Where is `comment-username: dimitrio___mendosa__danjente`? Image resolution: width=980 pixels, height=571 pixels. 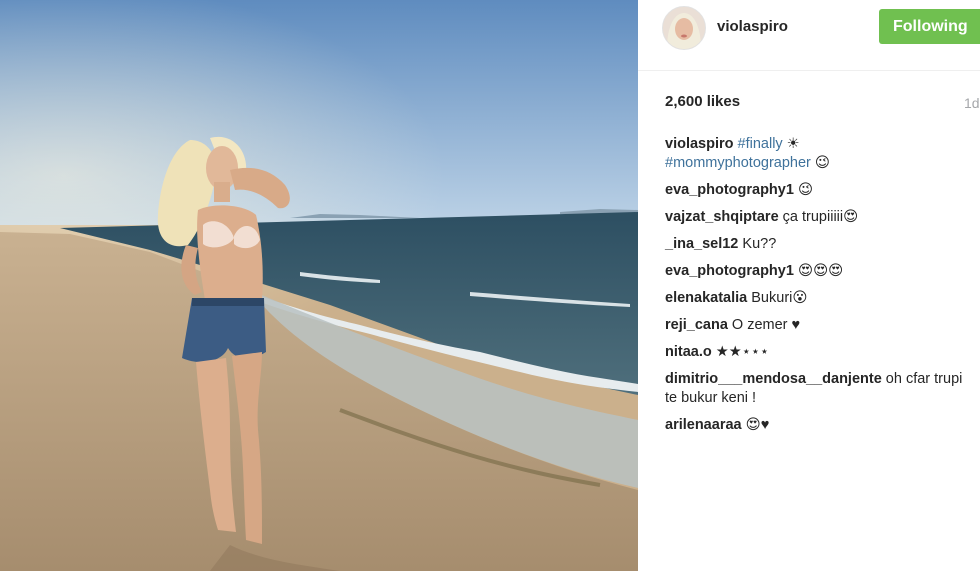
comment-username: dimitrio___mendosa__danjente is located at coordinates (773, 379).